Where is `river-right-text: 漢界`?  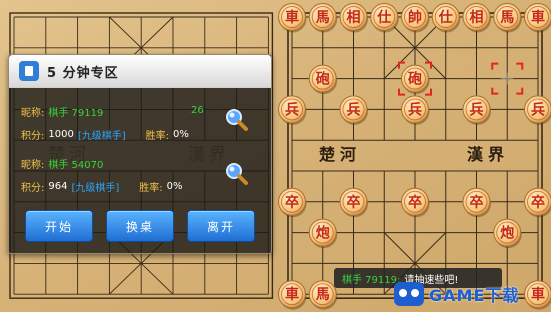
river-right-text: 漢界 is located at coordinates (488, 154).